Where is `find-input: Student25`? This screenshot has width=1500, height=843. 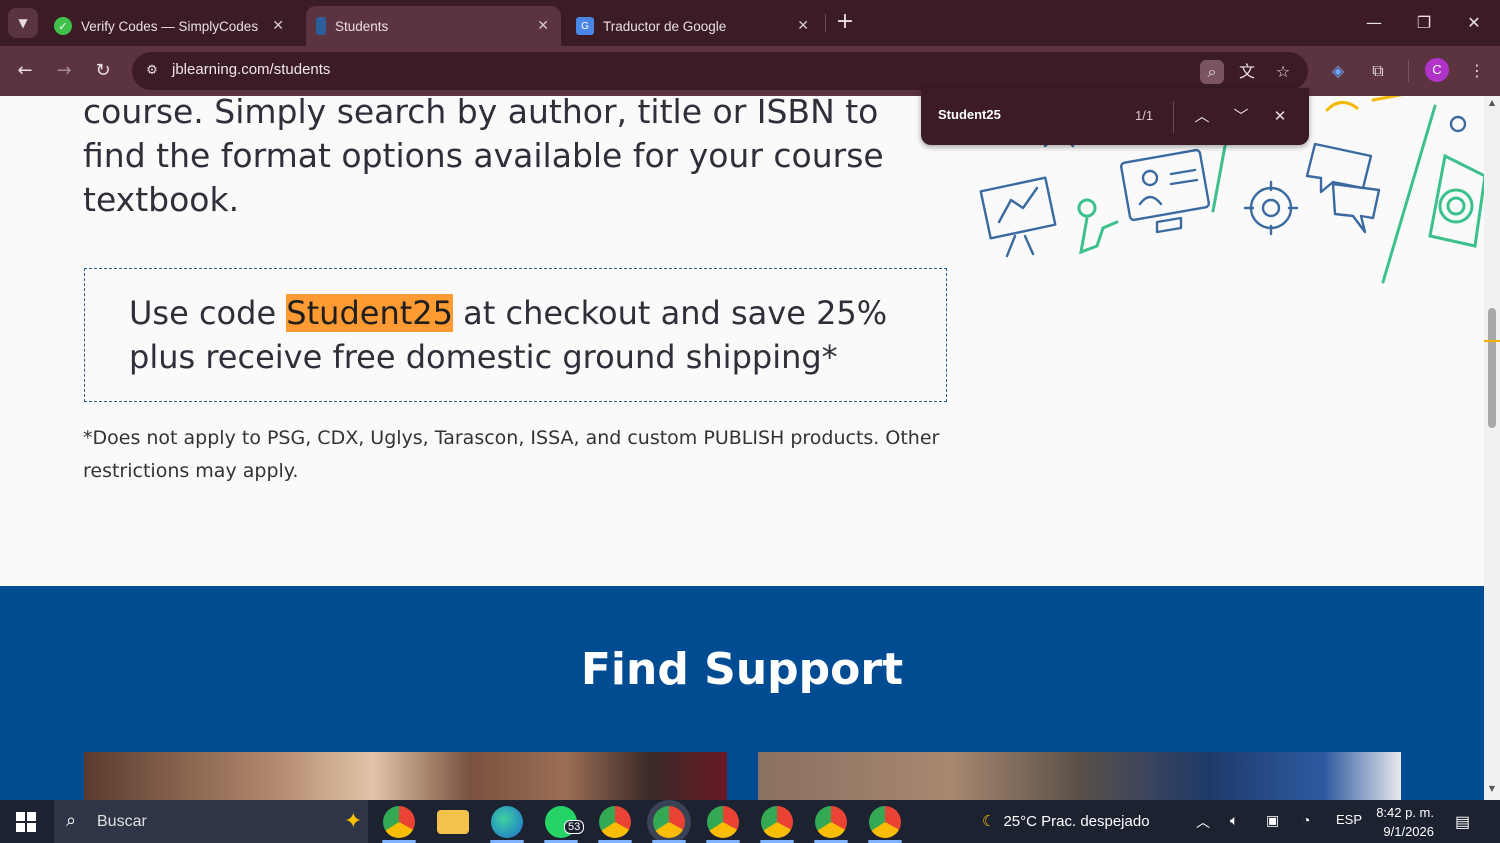 find-input: Student25 is located at coordinates (1028, 114).